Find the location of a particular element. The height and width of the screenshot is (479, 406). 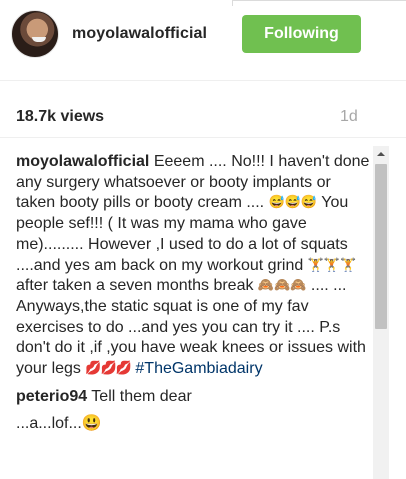

comments-scrollbar is located at coordinates (381, 312).